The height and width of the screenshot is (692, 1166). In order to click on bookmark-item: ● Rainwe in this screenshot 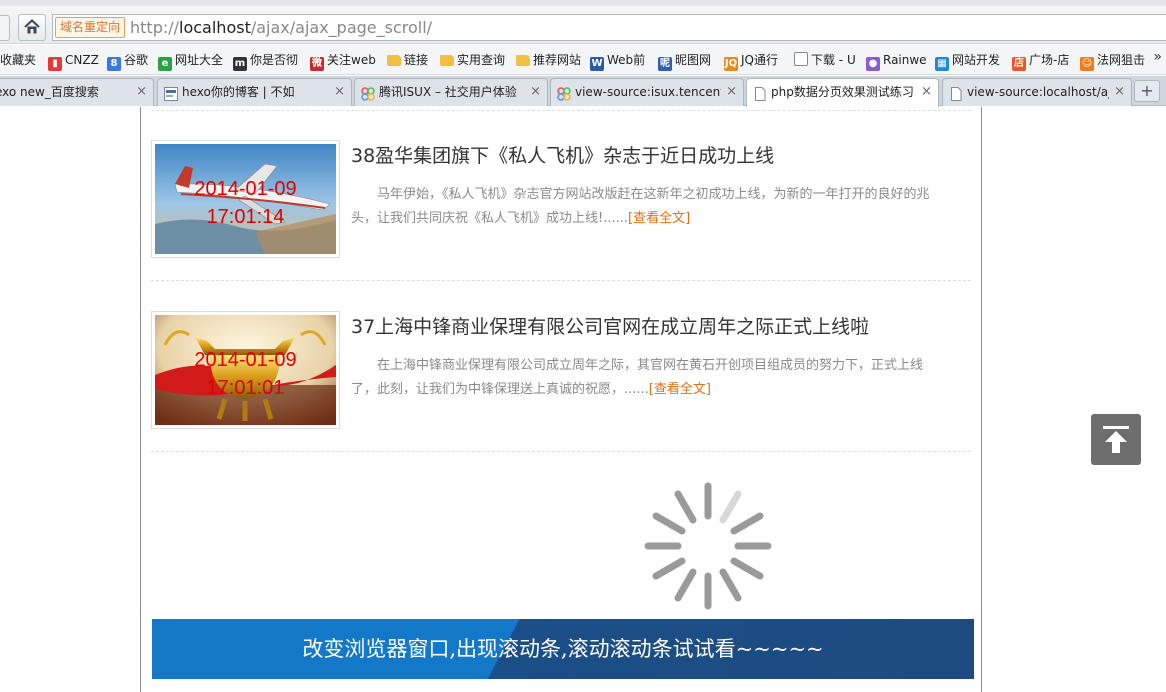, I will do `click(896, 61)`.